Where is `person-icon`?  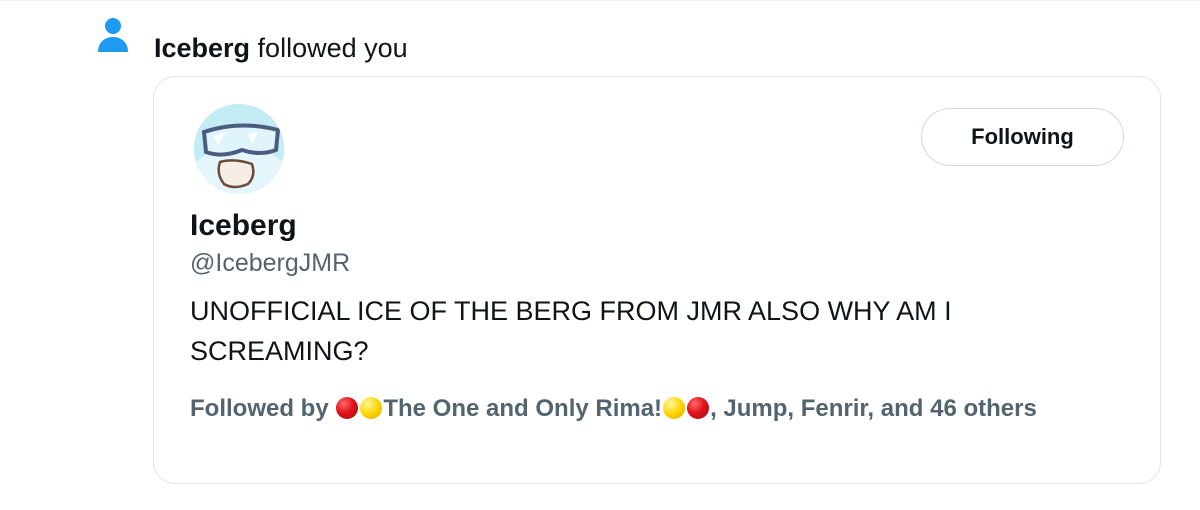
person-icon is located at coordinates (113, 36).